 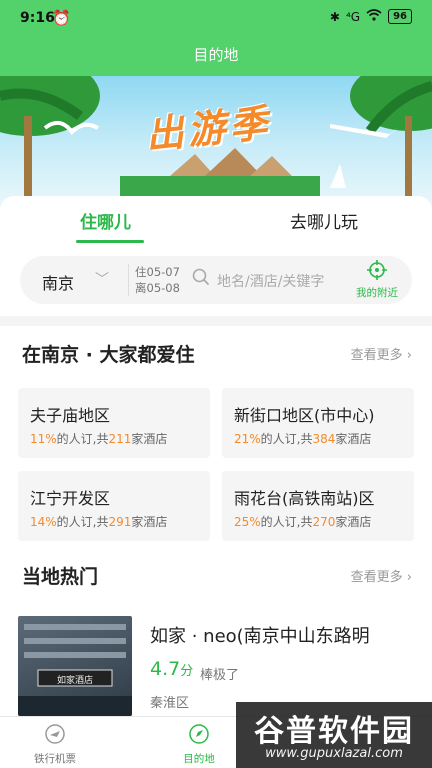 I want to click on checkout-date: 离05-08, so click(x=157, y=288).